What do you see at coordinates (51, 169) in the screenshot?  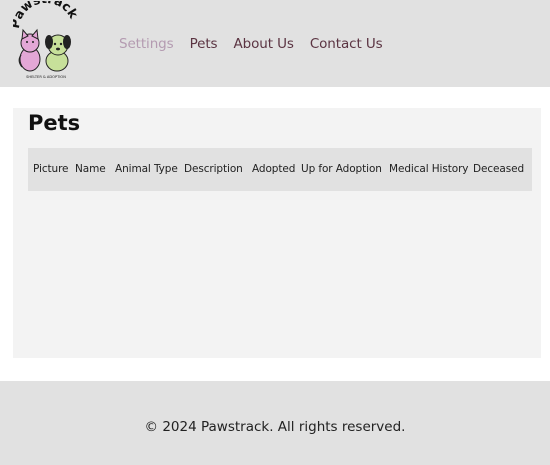 I see `column-header-picture: Picture` at bounding box center [51, 169].